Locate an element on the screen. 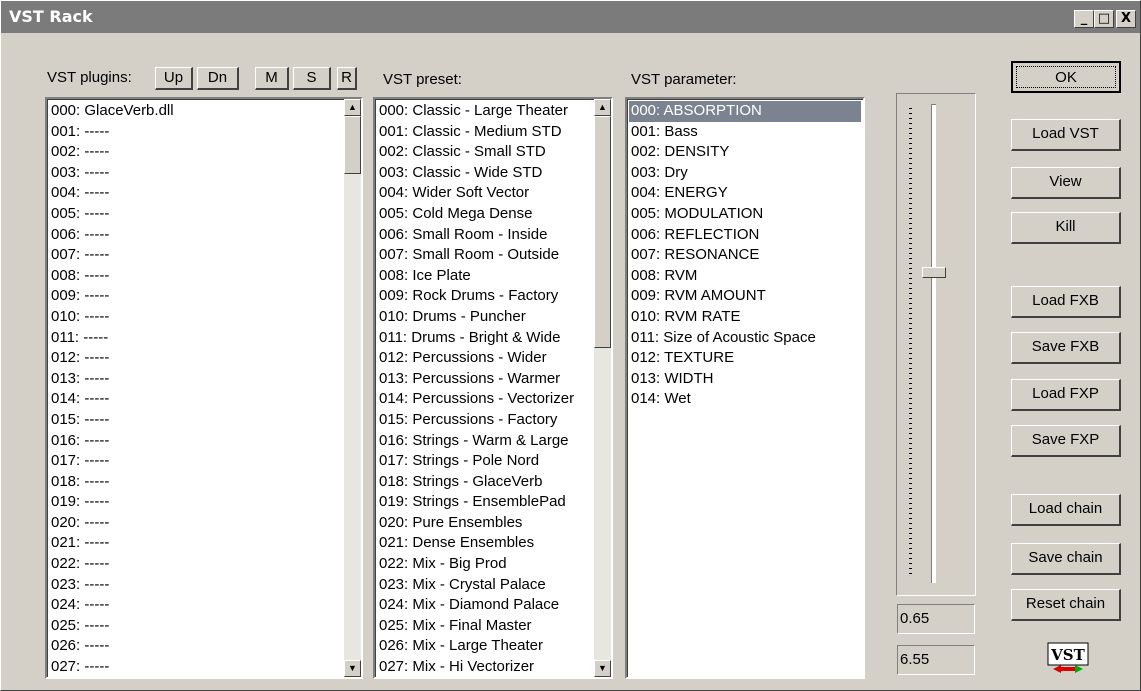  list-item: 018: ----- is located at coordinates (196, 482).